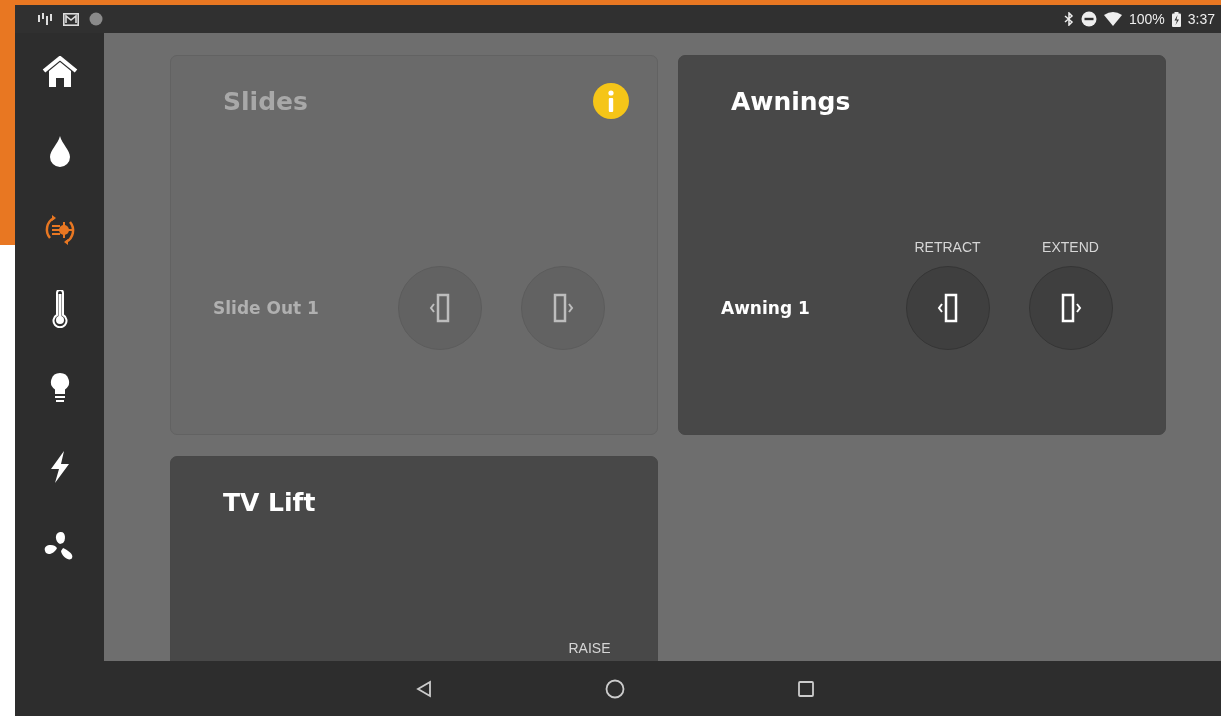 The width and height of the screenshot is (1221, 716). What do you see at coordinates (96, 19) in the screenshot?
I see `dot-icon` at bounding box center [96, 19].